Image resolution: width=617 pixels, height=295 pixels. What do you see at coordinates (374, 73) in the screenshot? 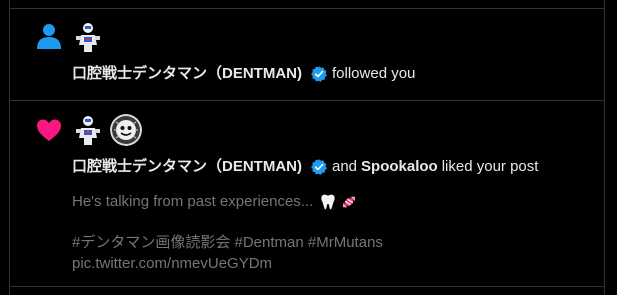
I see `action-text: followed you` at bounding box center [374, 73].